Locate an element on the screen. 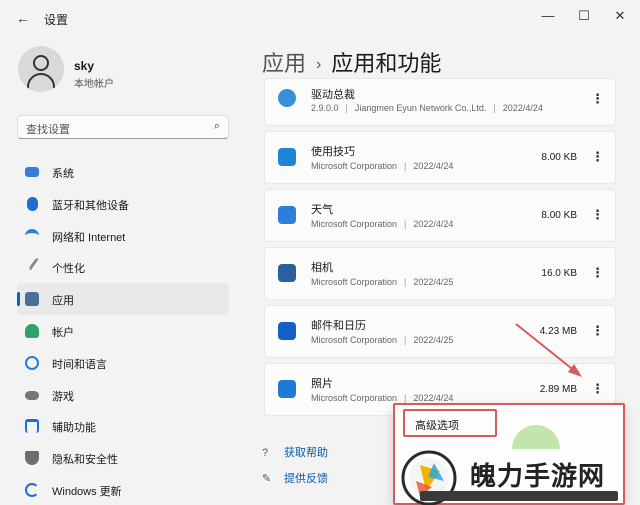 The image size is (640, 505). feedback-icon: ✎ is located at coordinates (267, 479).